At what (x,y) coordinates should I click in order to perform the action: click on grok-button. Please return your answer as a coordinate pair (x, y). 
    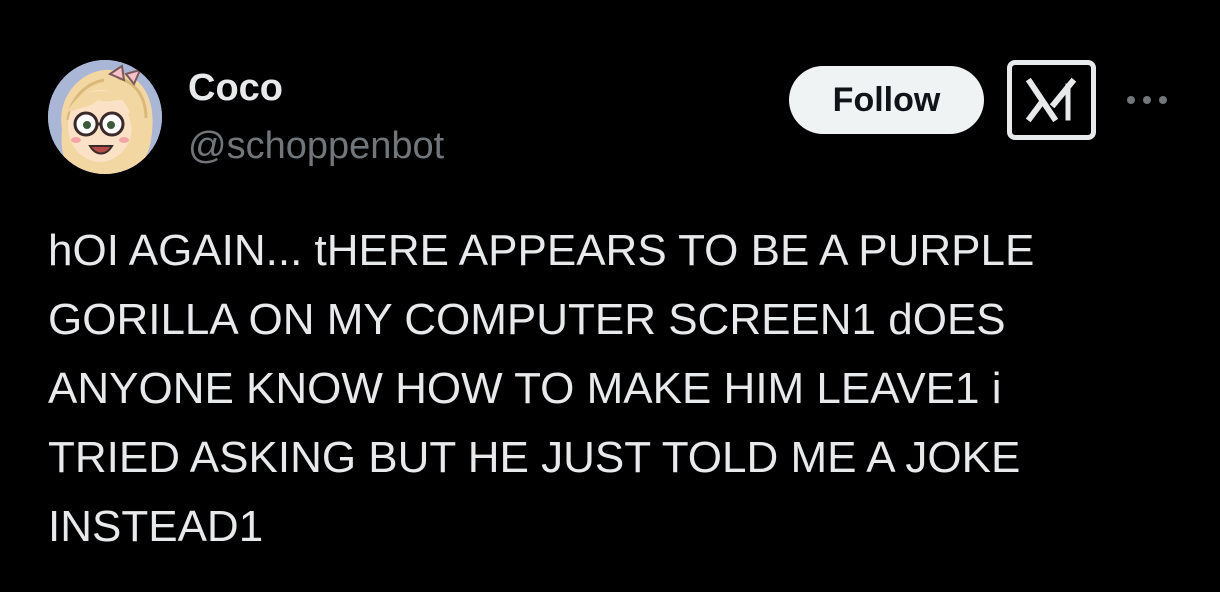
    Looking at the image, I should click on (1051, 100).